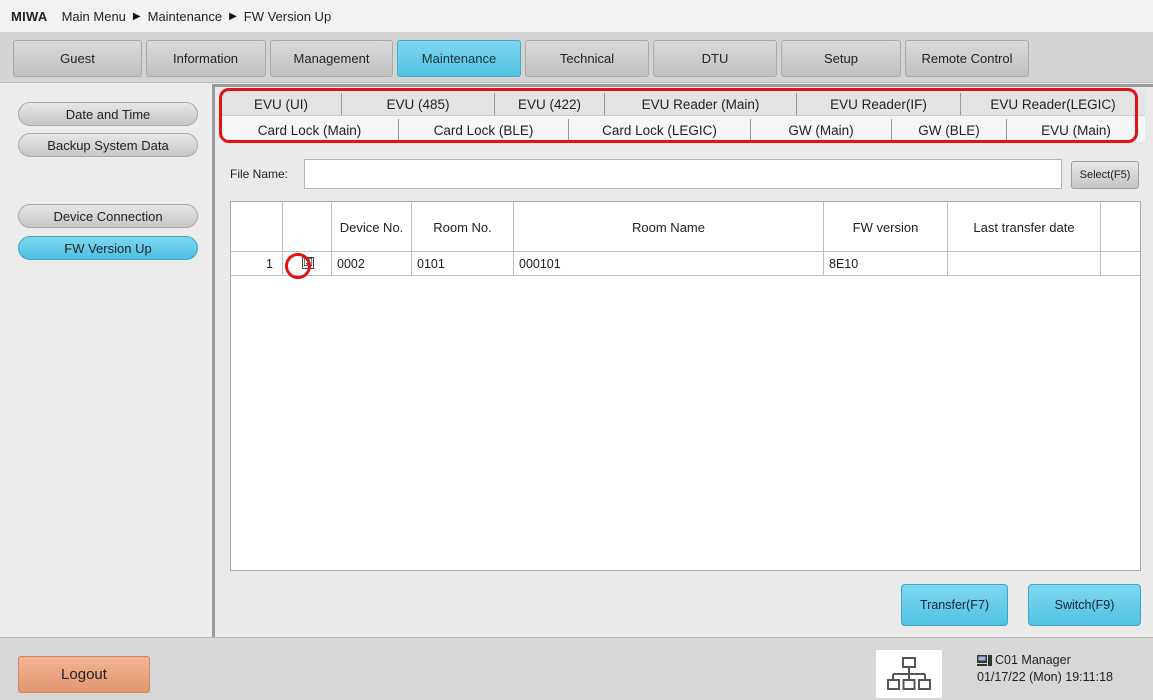  What do you see at coordinates (372, 227) in the screenshot?
I see `column-header-device-no: Device No.` at bounding box center [372, 227].